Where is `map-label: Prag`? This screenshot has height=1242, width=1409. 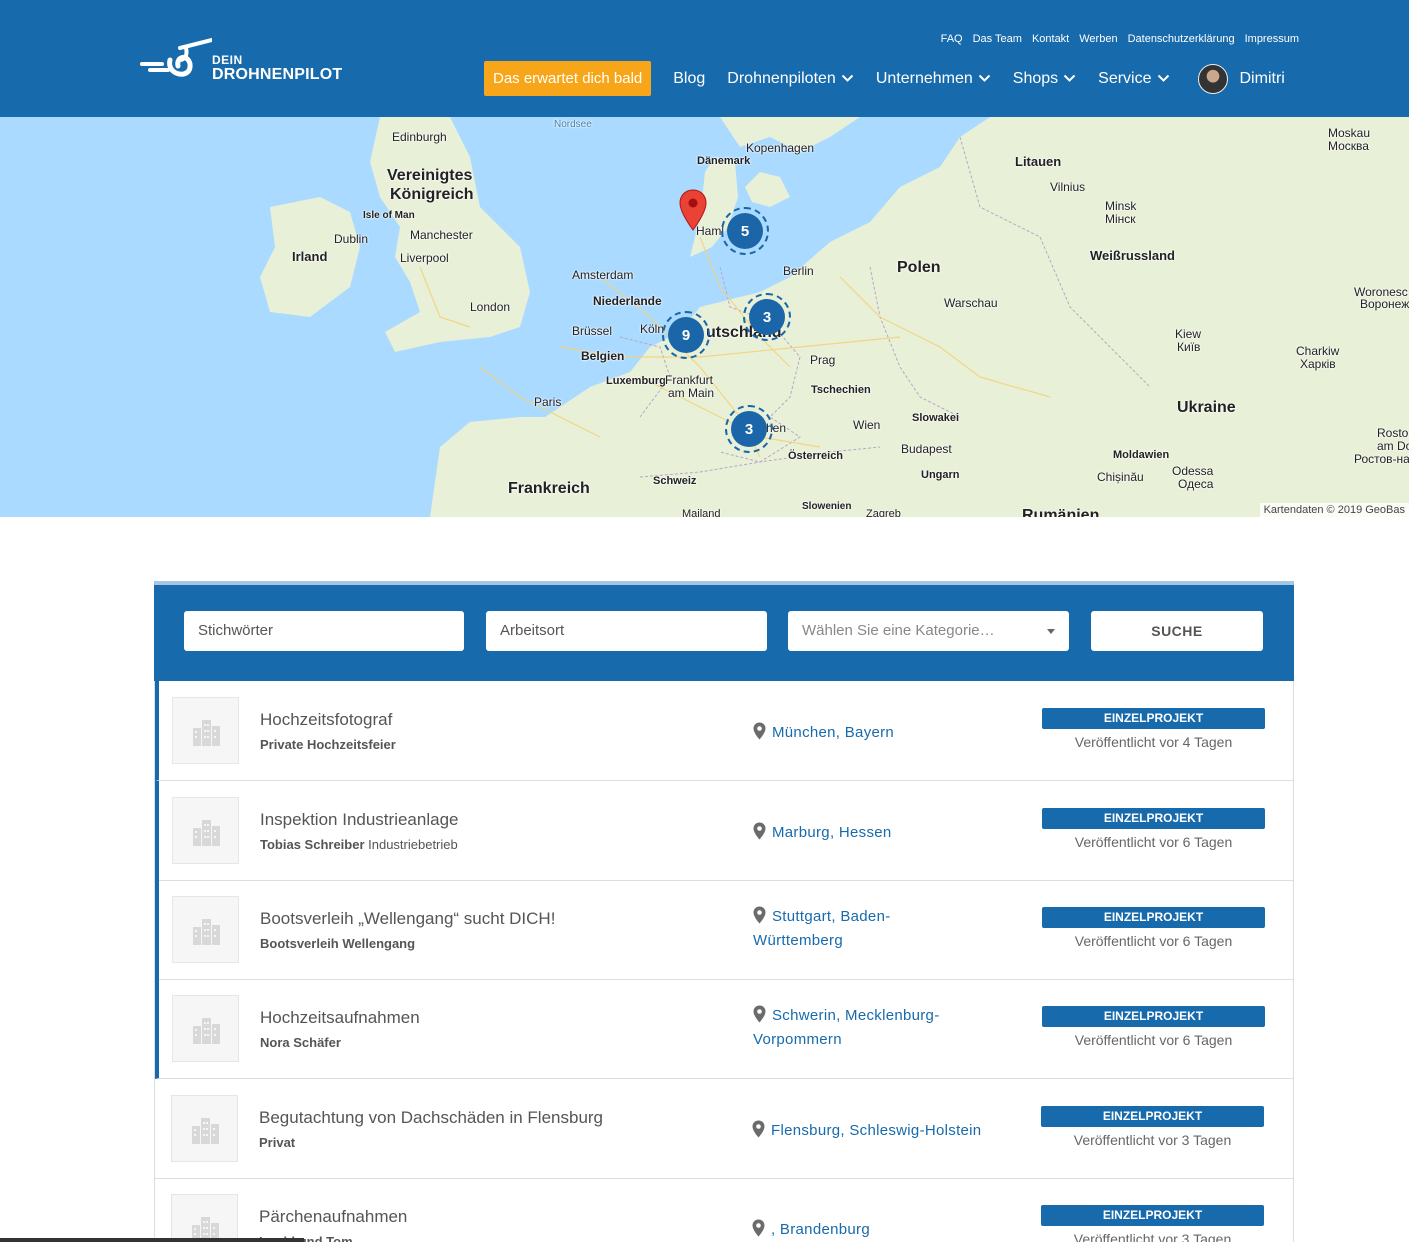 map-label: Prag is located at coordinates (823, 360).